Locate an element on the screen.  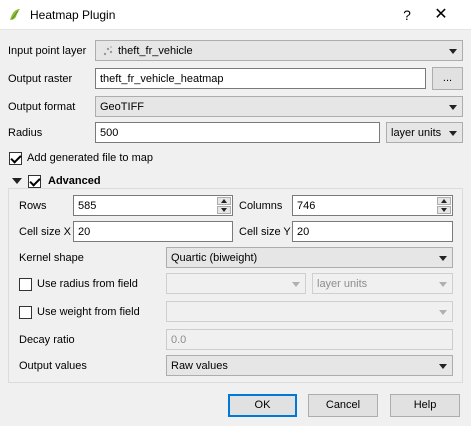
columns-label: Columns is located at coordinates (261, 206).